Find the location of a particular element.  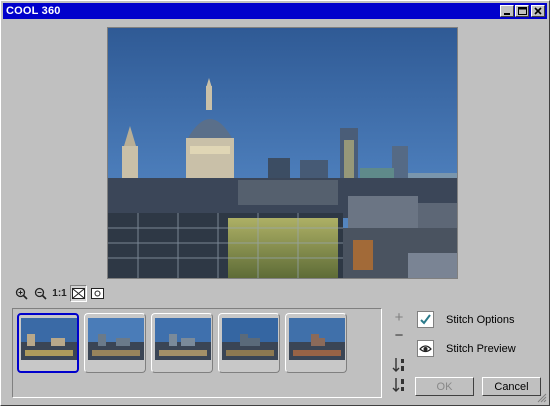

sort-descending-icon is located at coordinates (398, 385).